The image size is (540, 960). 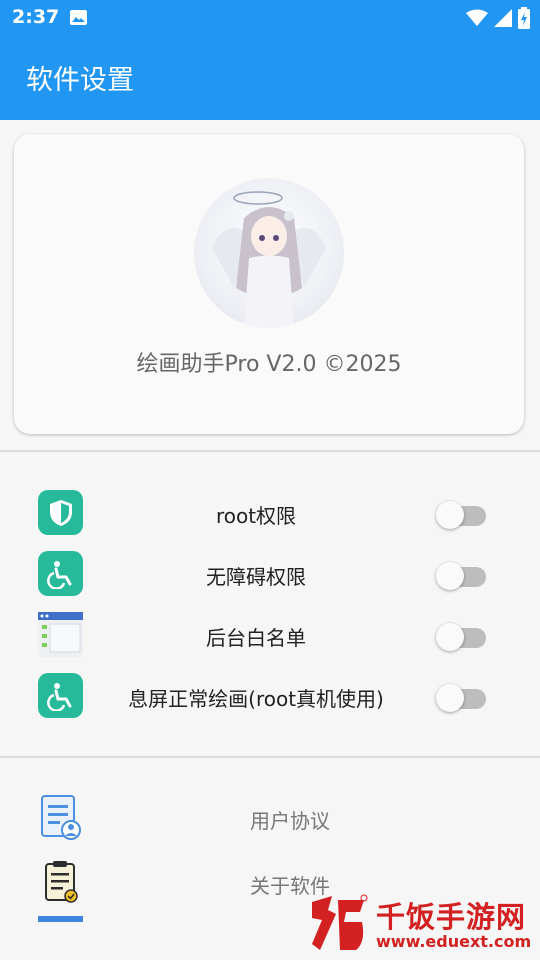 What do you see at coordinates (451, 917) in the screenshot?
I see `watermark-name: 千饭手游网` at bounding box center [451, 917].